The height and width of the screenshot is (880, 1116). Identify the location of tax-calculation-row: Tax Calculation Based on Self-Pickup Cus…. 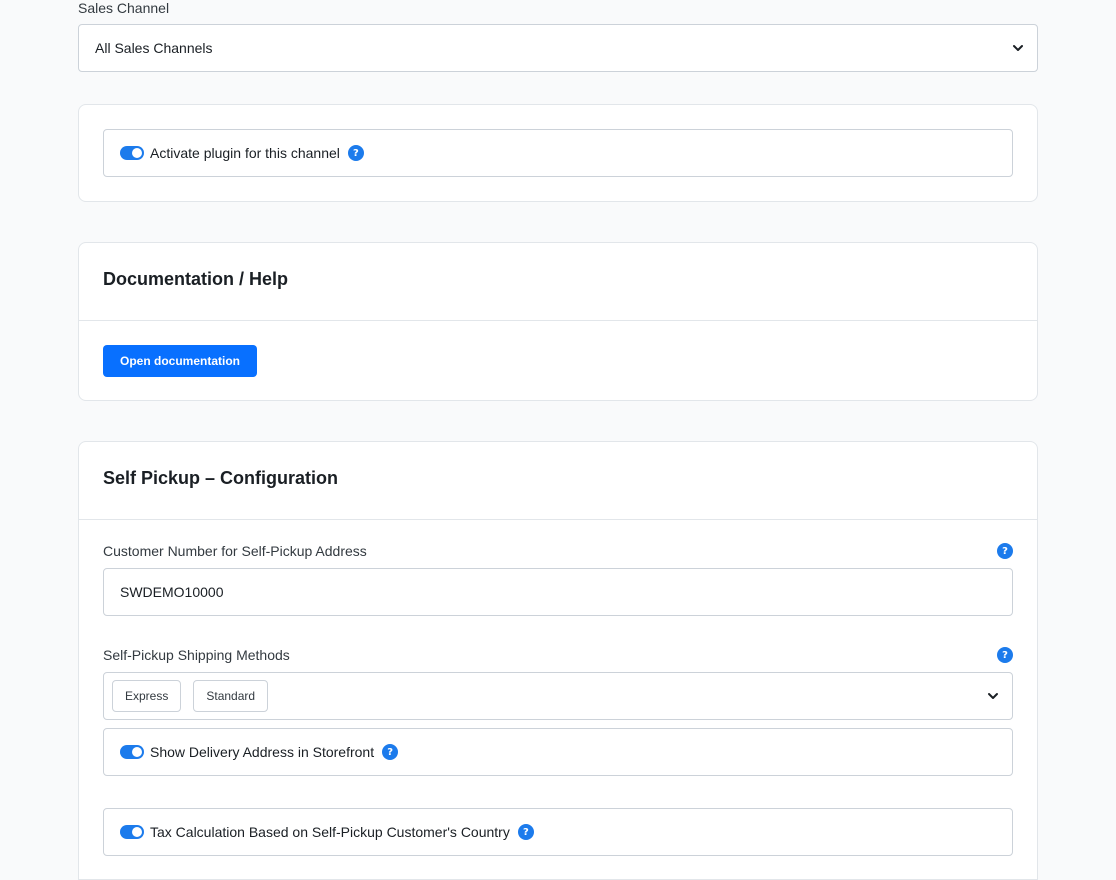
(558, 832).